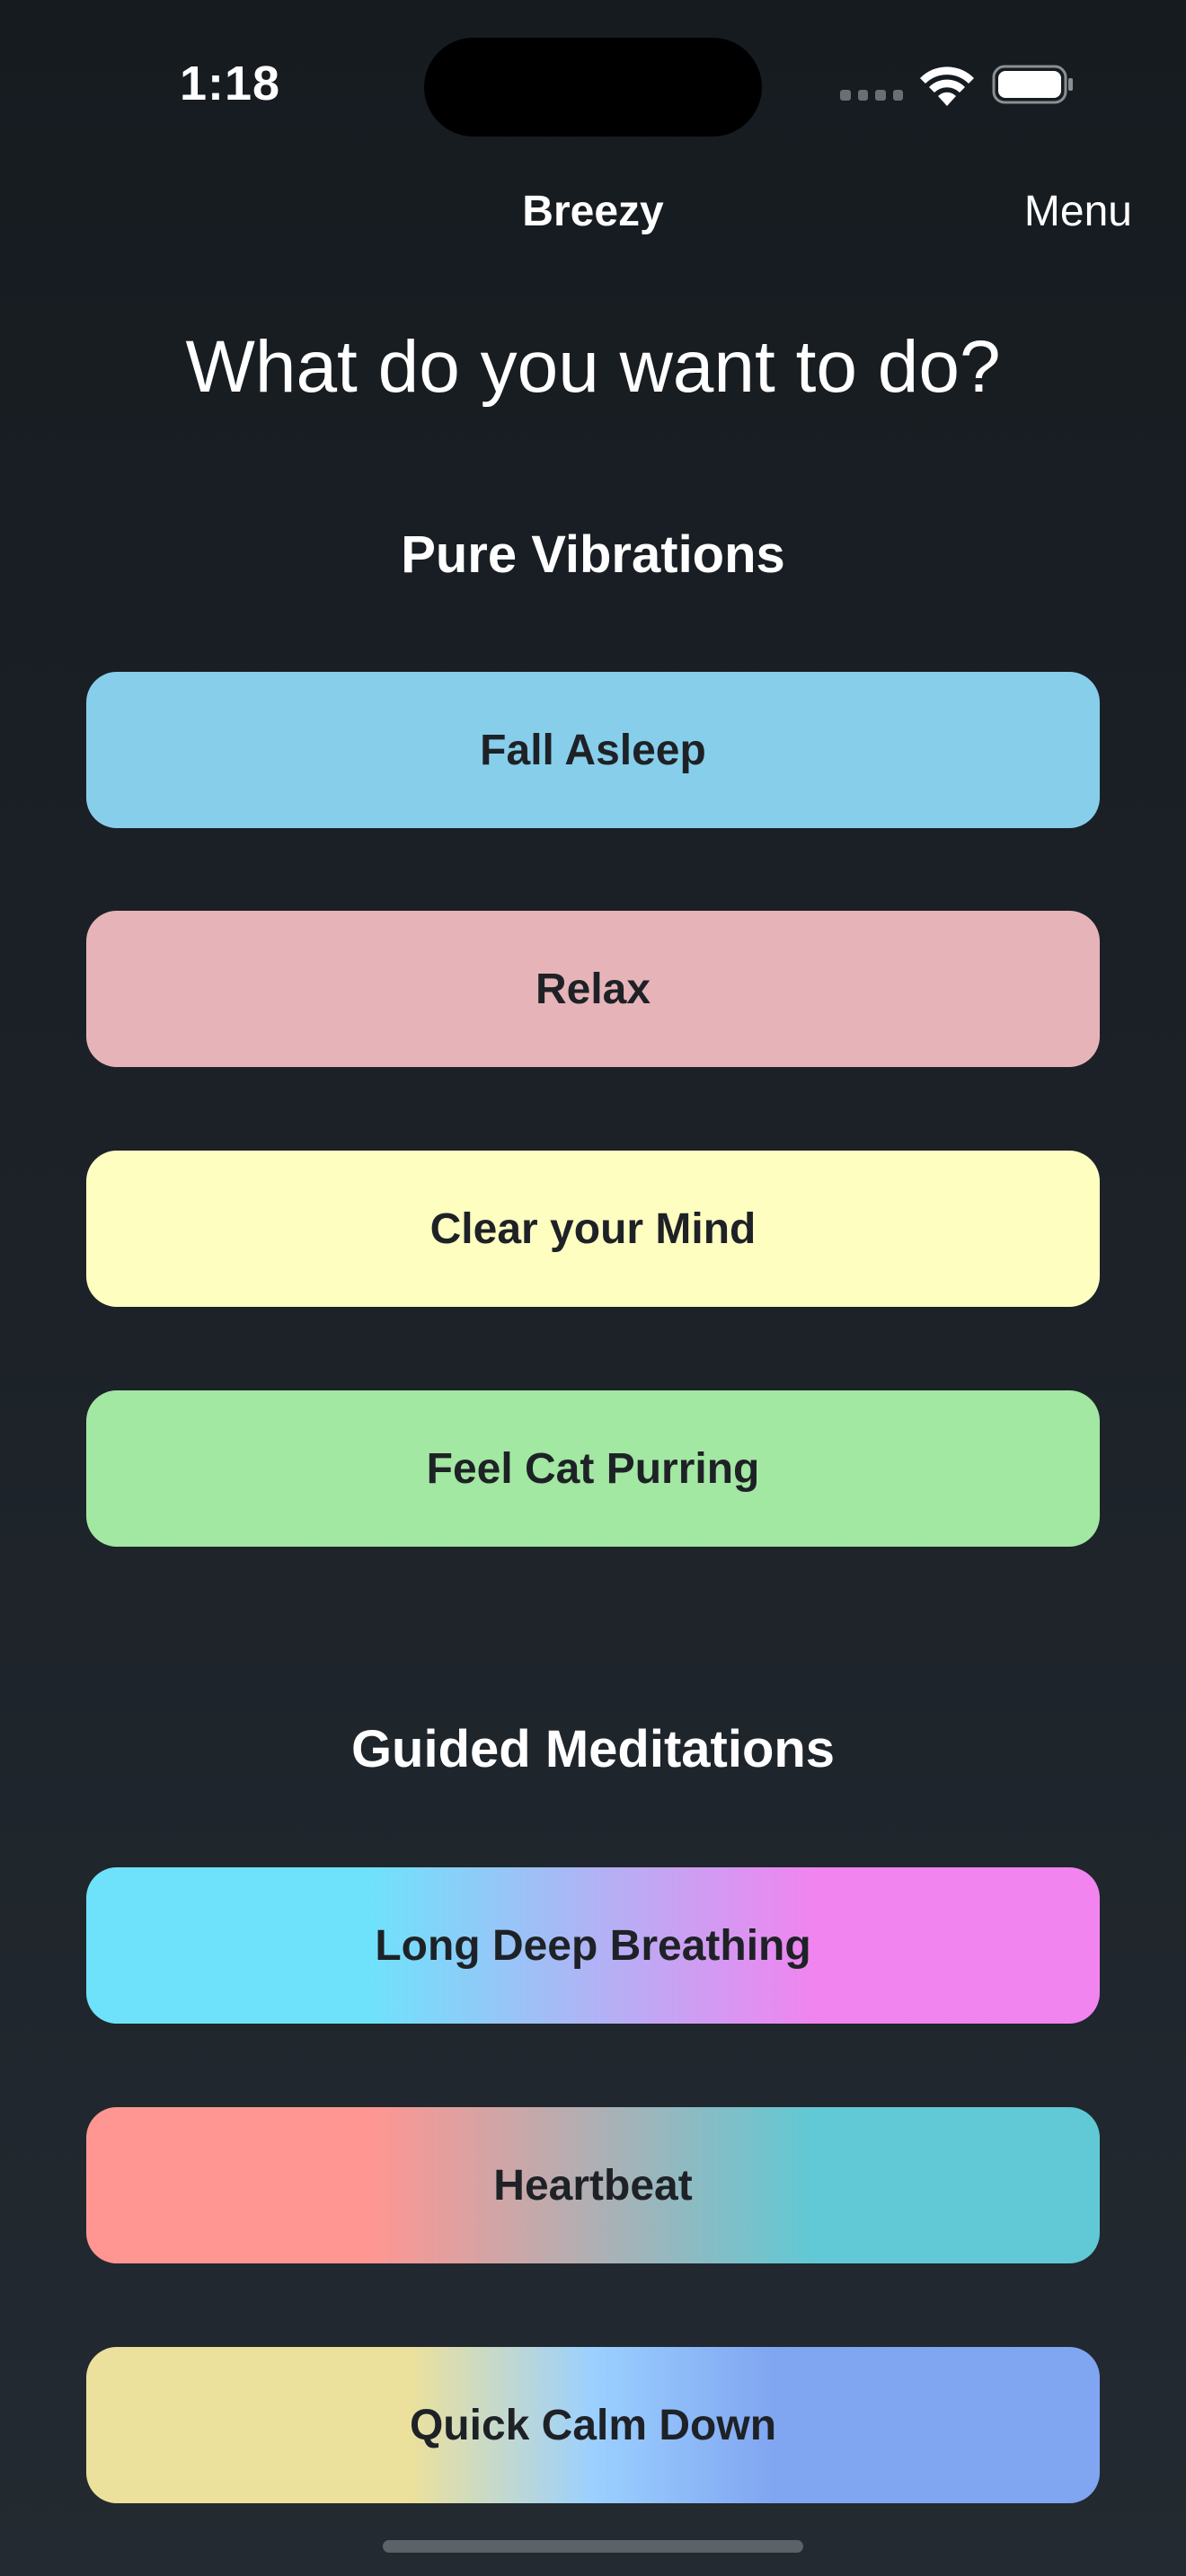  I want to click on app-title: Breezy, so click(593, 211).